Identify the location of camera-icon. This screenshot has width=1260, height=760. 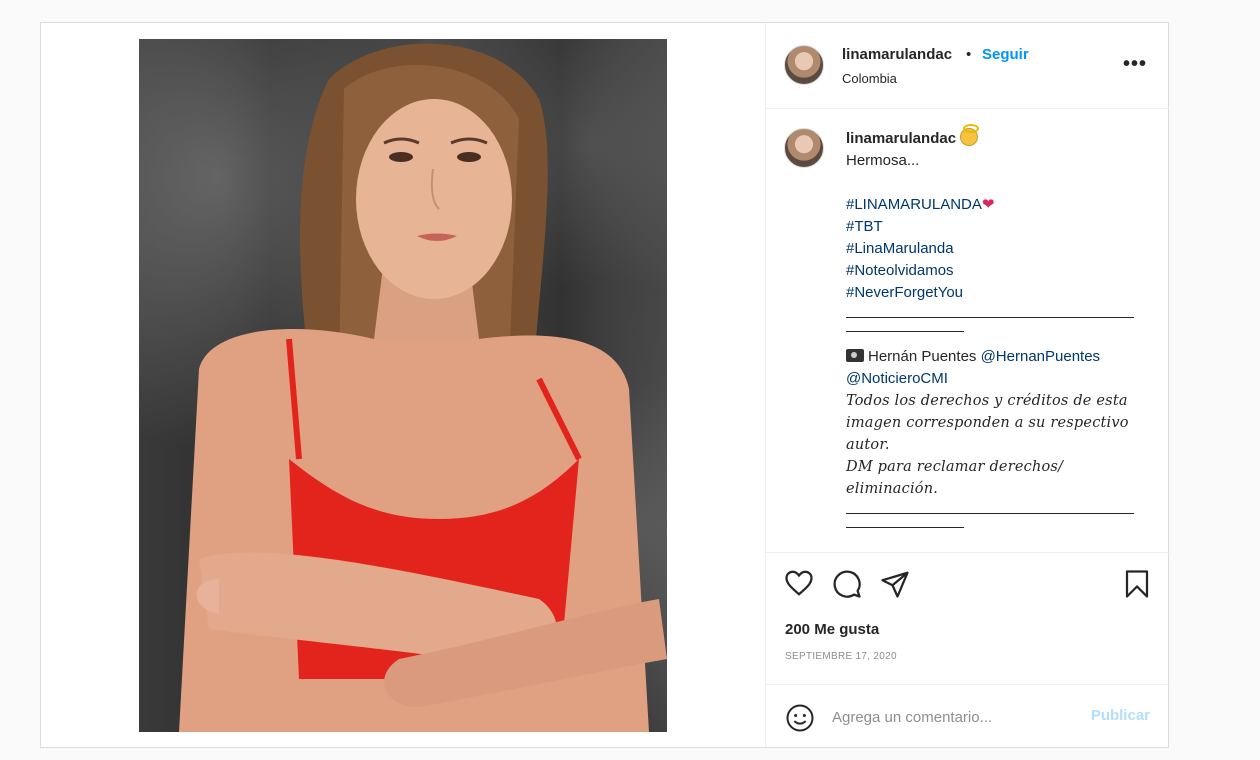
(855, 355).